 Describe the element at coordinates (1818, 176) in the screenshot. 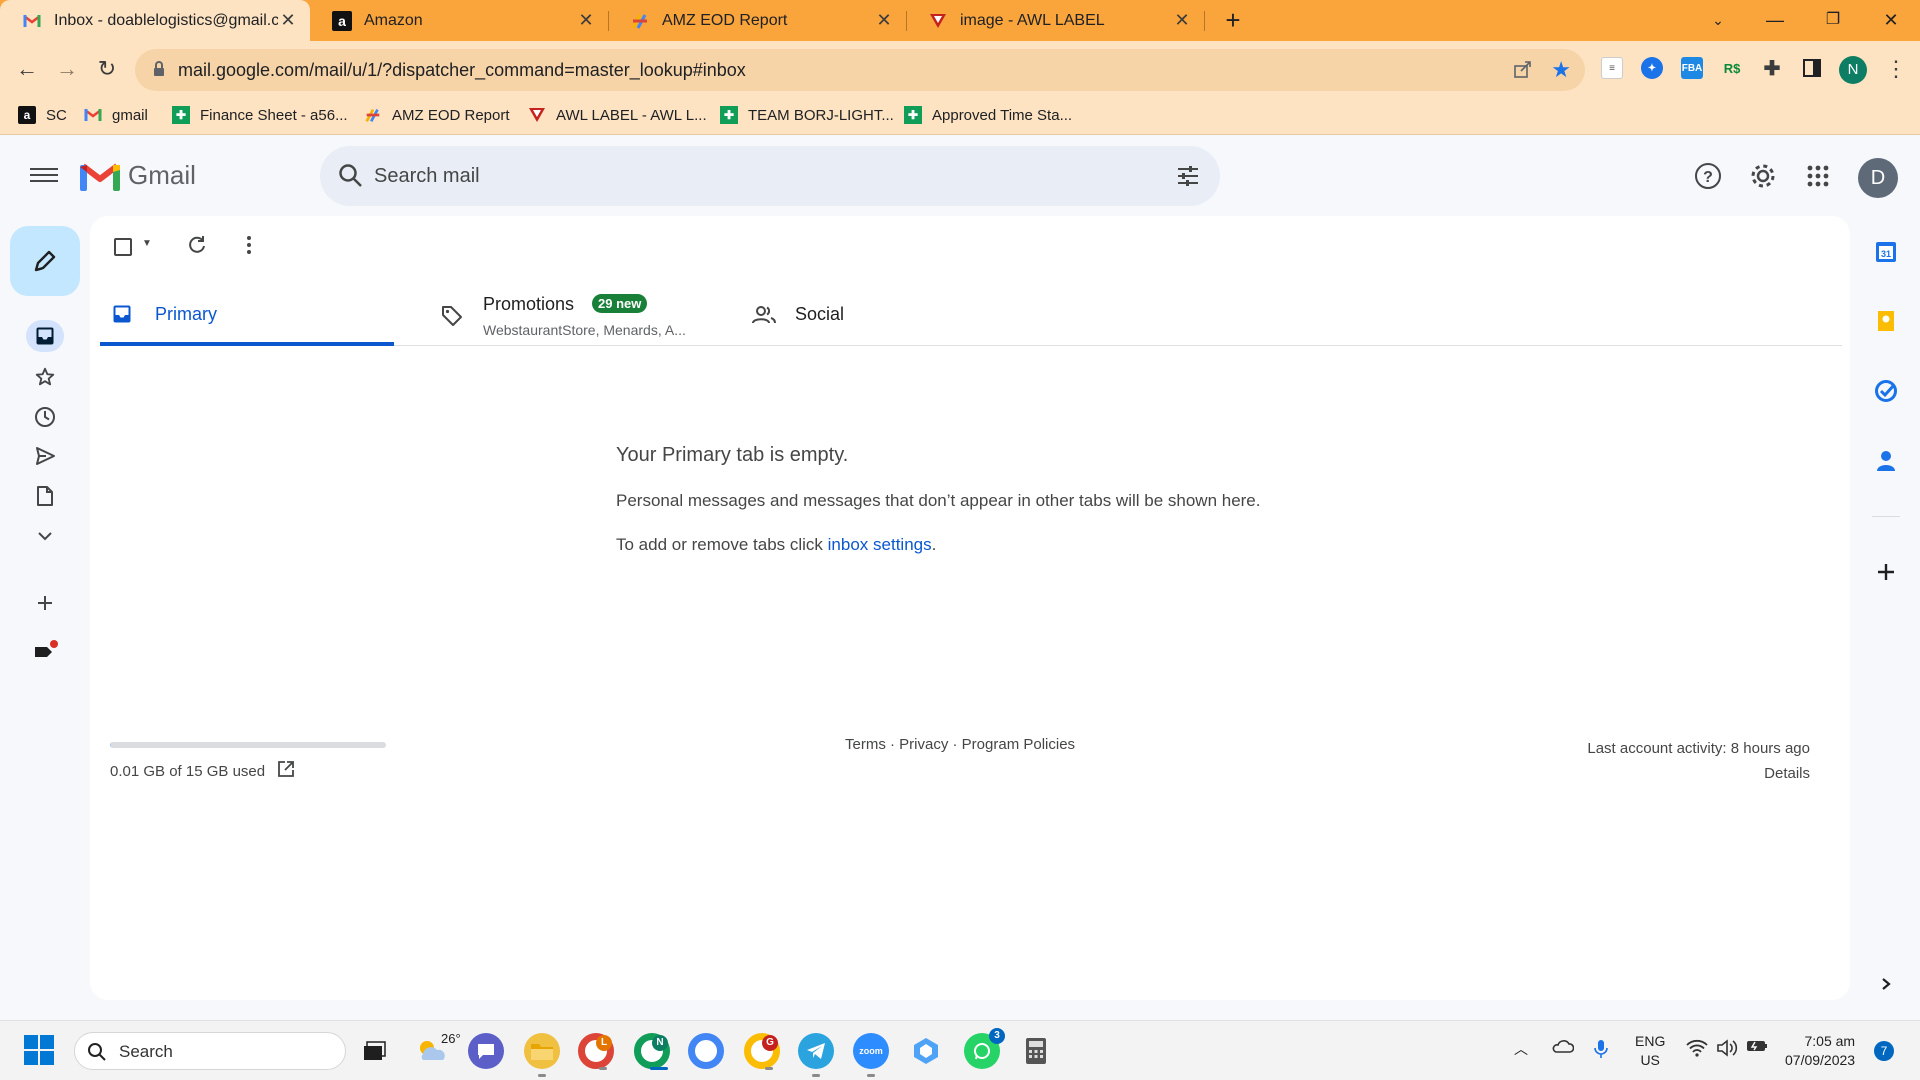

I see `google-apps-icon` at that location.